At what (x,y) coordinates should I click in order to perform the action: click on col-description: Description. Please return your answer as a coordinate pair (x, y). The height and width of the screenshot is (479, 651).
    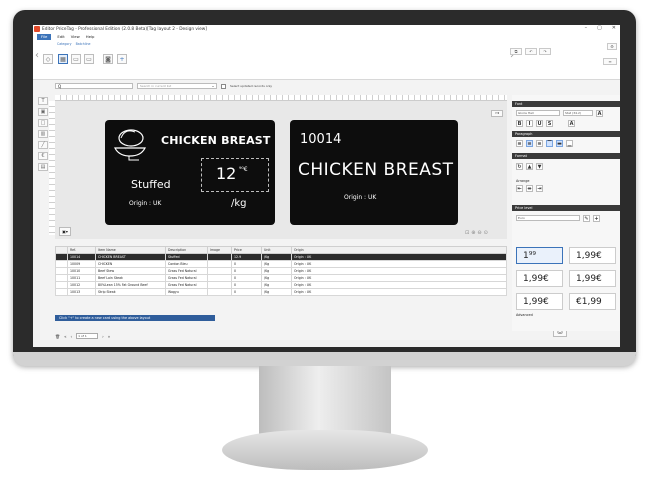
    Looking at the image, I should click on (186, 250).